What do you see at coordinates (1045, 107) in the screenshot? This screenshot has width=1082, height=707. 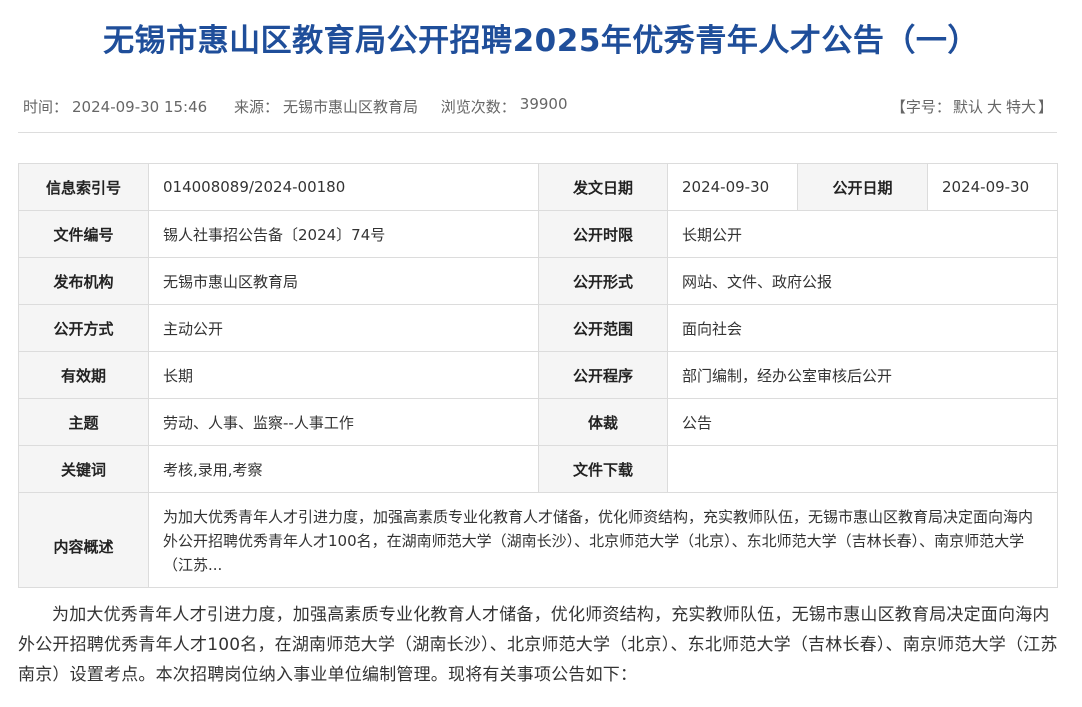 I see `font-size-bracket: 】` at bounding box center [1045, 107].